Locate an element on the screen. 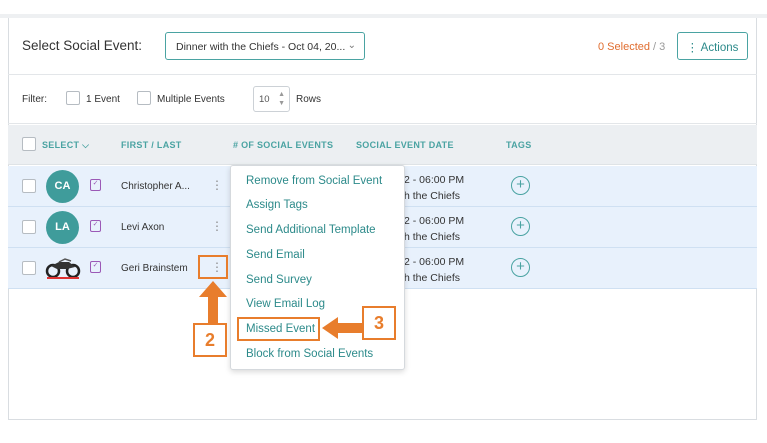  rows-value: 10 is located at coordinates (264, 99).